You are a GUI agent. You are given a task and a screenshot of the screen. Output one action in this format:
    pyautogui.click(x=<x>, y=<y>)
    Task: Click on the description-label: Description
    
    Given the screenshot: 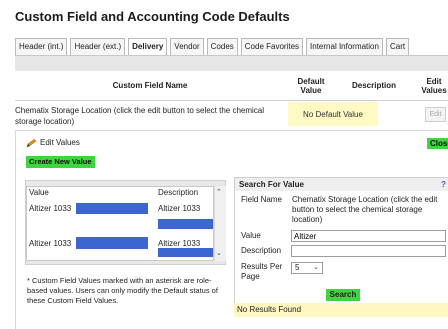 What is the action you would take?
    pyautogui.click(x=261, y=250)
    